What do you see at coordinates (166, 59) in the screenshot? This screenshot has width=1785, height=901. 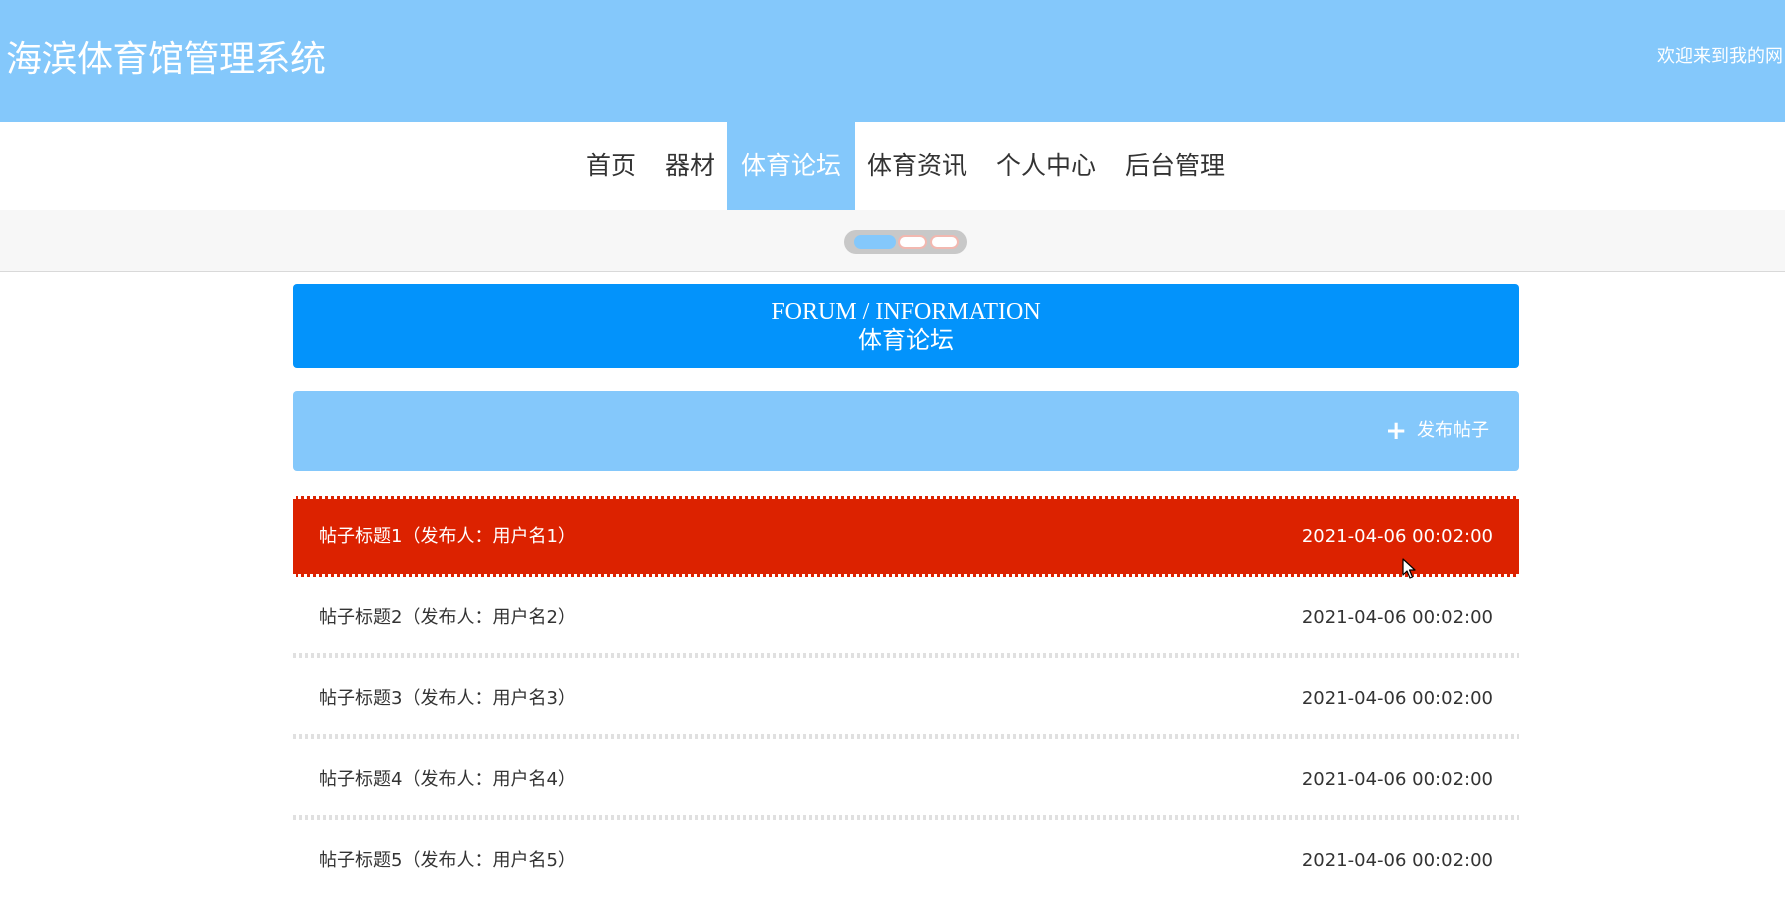 I see `site-title: 海滨体育馆管理系统` at bounding box center [166, 59].